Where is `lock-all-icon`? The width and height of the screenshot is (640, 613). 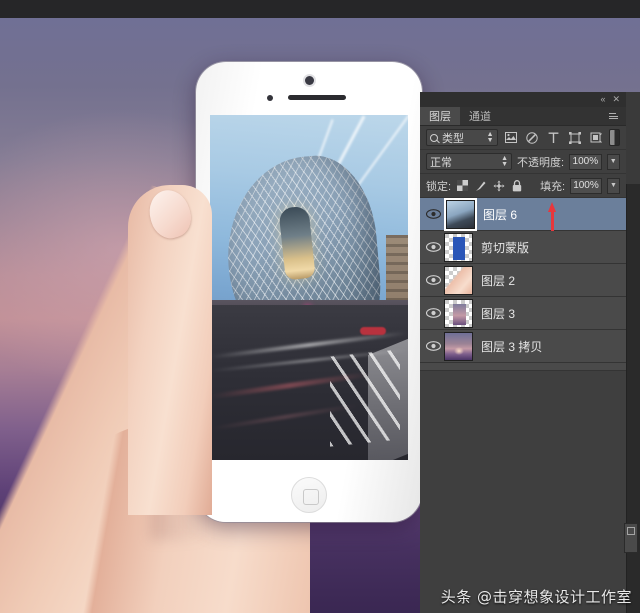 lock-all-icon is located at coordinates (516, 186).